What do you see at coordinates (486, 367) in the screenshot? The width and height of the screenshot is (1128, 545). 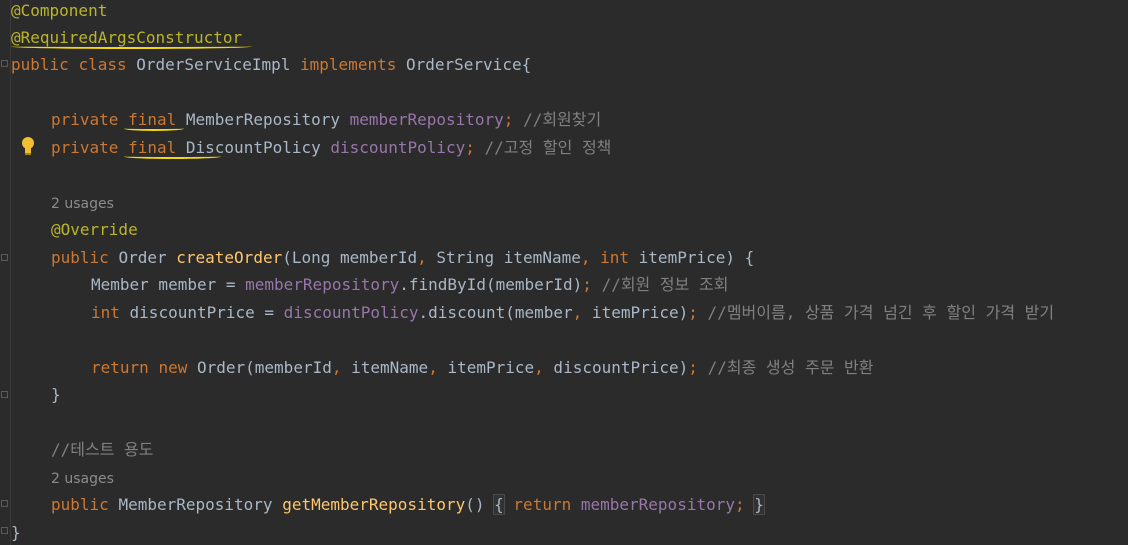 I see `code-text: itemPrice` at bounding box center [486, 367].